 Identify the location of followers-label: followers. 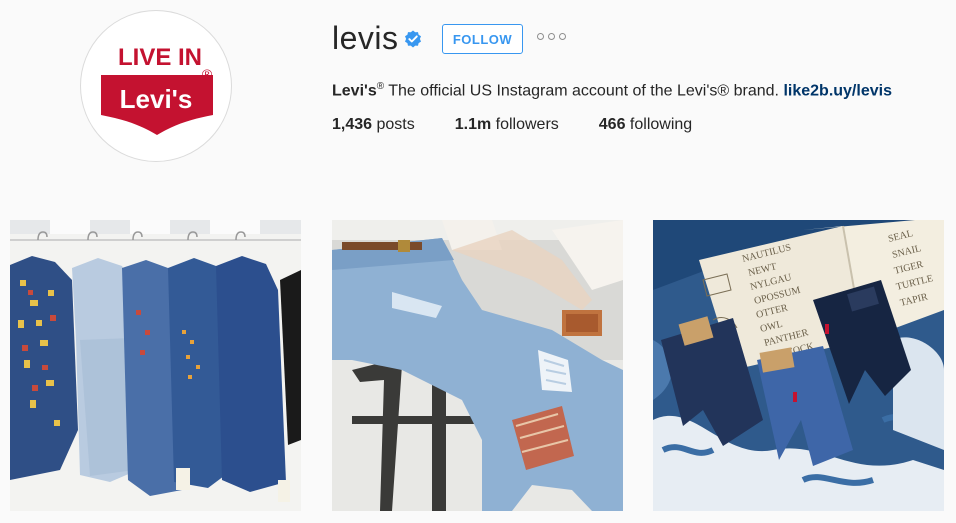
(525, 124).